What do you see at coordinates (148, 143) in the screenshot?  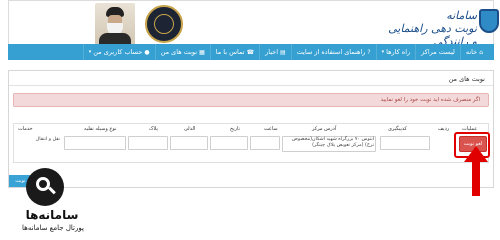 I see `plate-cell` at bounding box center [148, 143].